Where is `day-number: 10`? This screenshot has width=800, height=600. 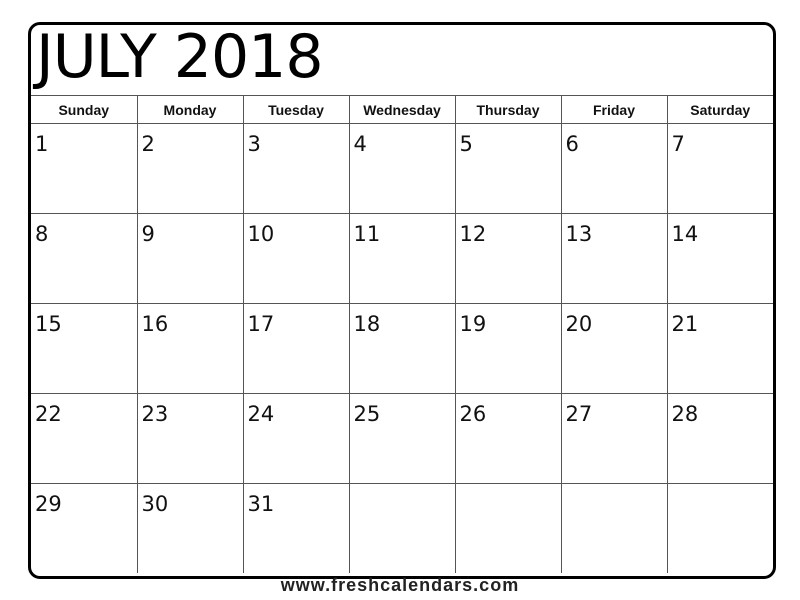
day-number: 10 is located at coordinates (261, 234).